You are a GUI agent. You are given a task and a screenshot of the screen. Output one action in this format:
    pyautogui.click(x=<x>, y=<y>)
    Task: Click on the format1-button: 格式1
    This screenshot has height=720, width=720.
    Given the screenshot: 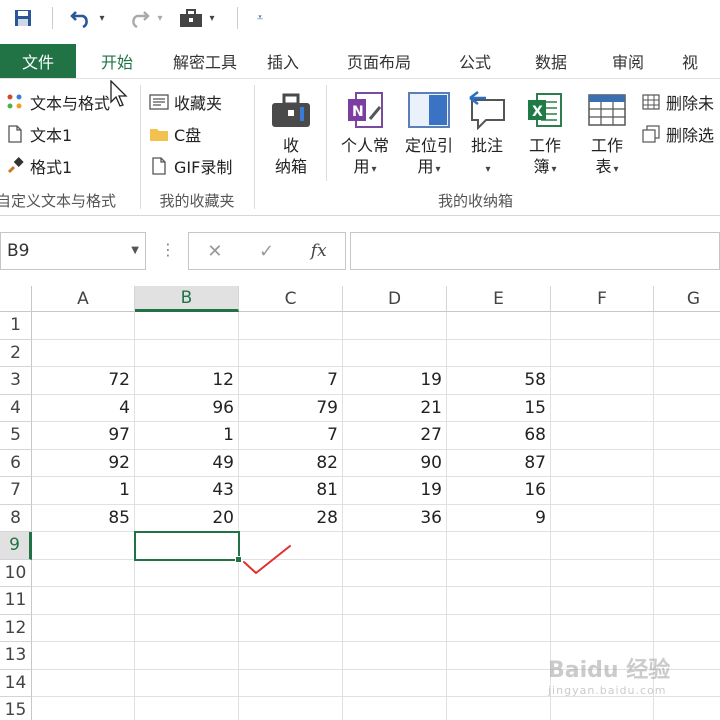 What is the action you would take?
    pyautogui.click(x=38, y=166)
    